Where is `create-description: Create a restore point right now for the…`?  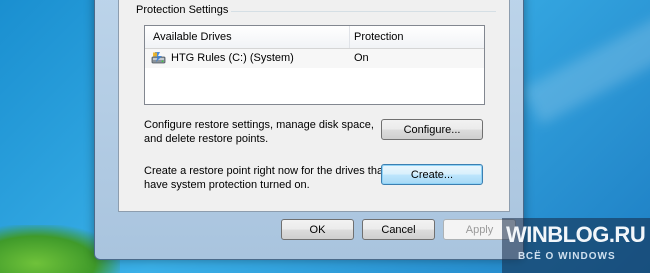 create-description: Create a restore point right now for the… is located at coordinates (265, 178).